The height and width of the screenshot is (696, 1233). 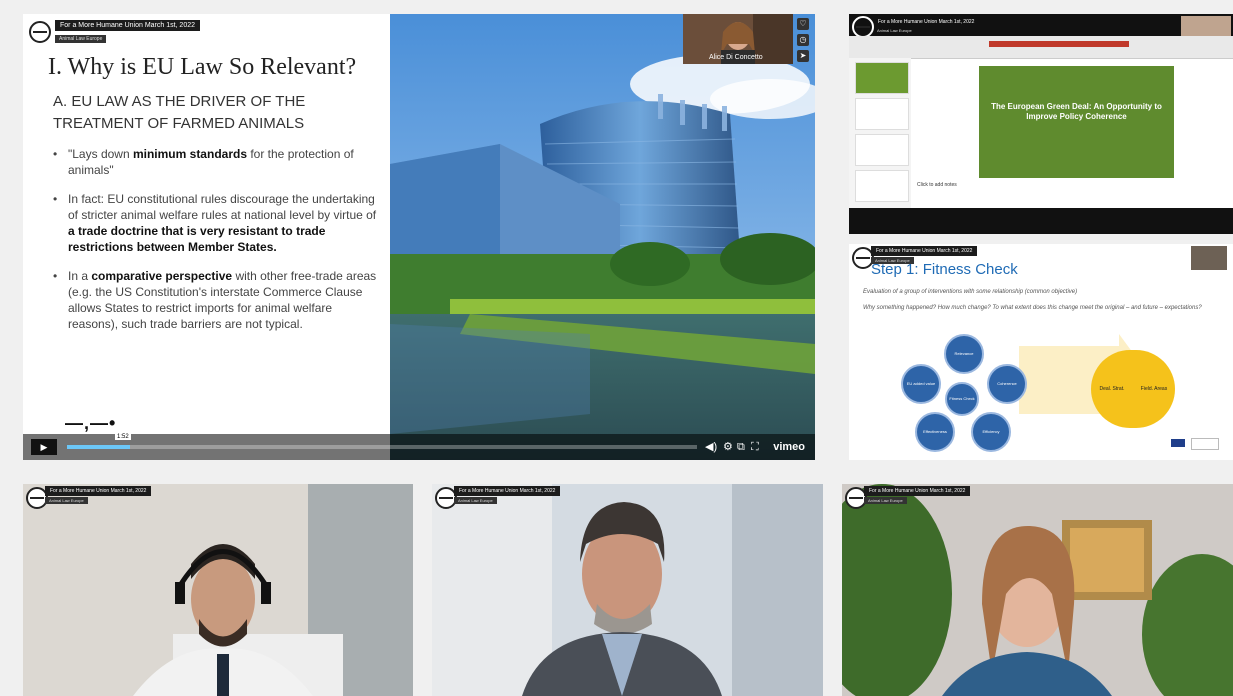 I want to click on vimeo-logo: vimeo, so click(x=789, y=447).